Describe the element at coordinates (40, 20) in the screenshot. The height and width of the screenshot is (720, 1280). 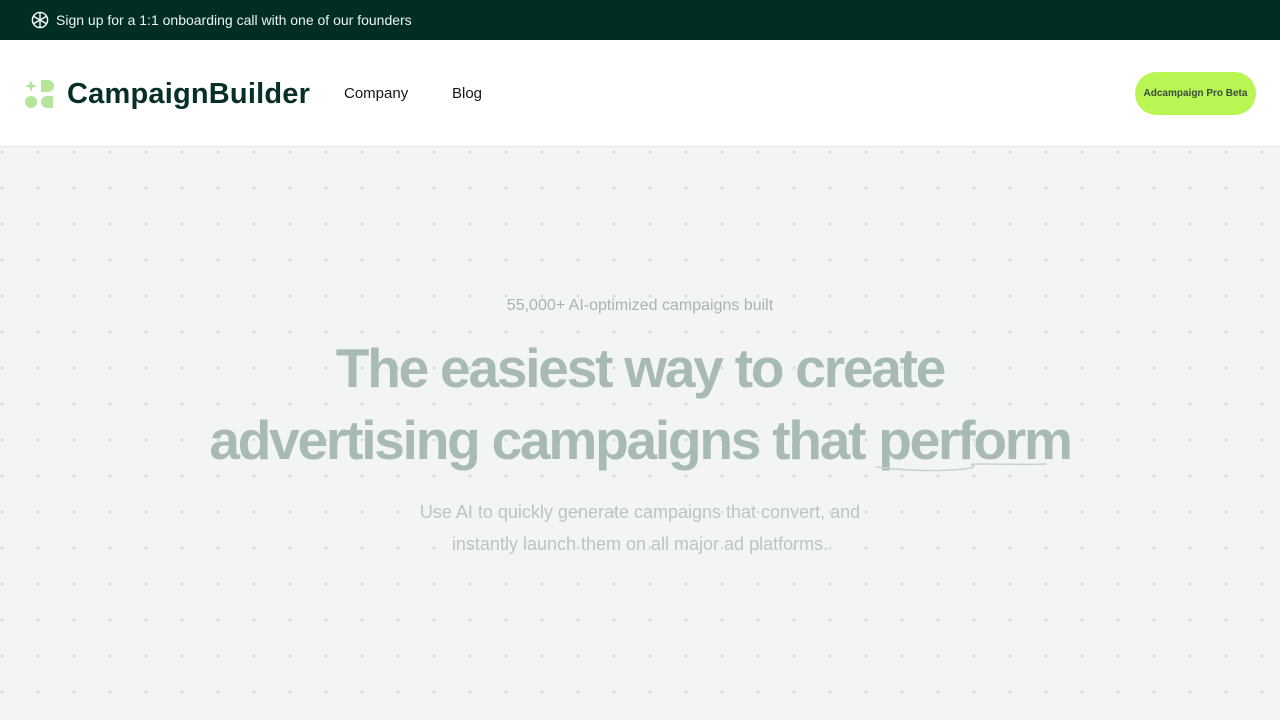
I see `starburst-icon` at that location.